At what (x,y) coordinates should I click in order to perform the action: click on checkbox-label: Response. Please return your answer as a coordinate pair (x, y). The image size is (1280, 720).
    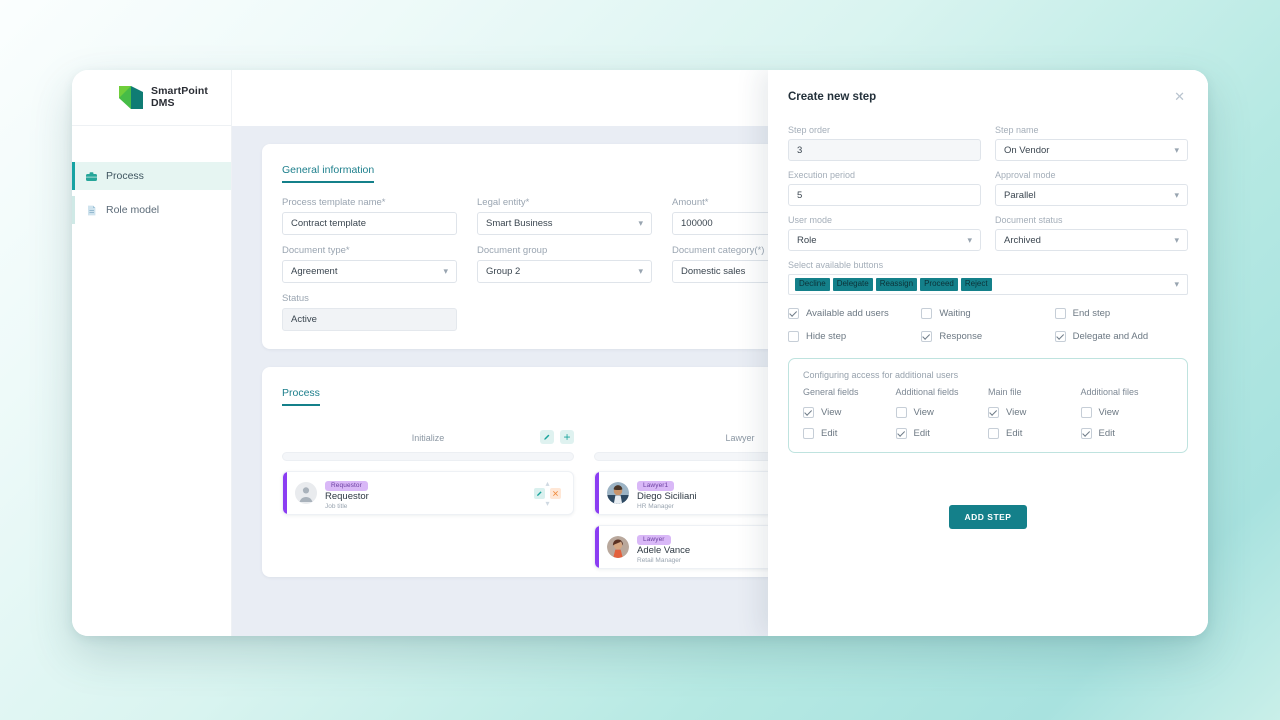
    Looking at the image, I should click on (961, 336).